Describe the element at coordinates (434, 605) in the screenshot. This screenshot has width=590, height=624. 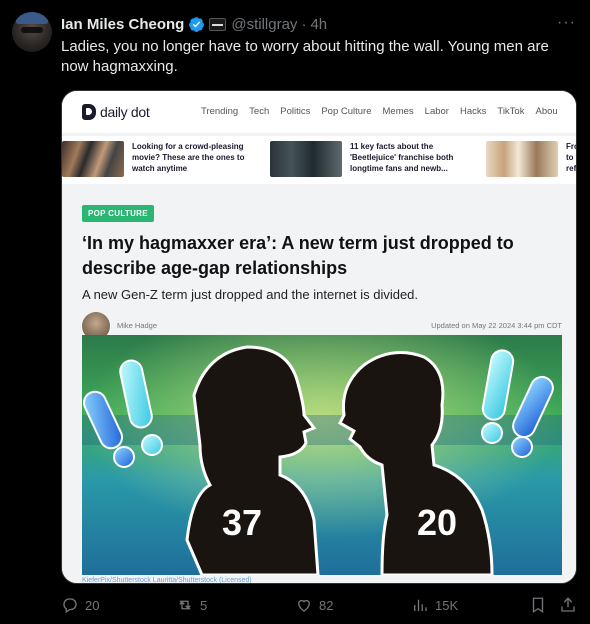
I see `views-button: 15K` at that location.